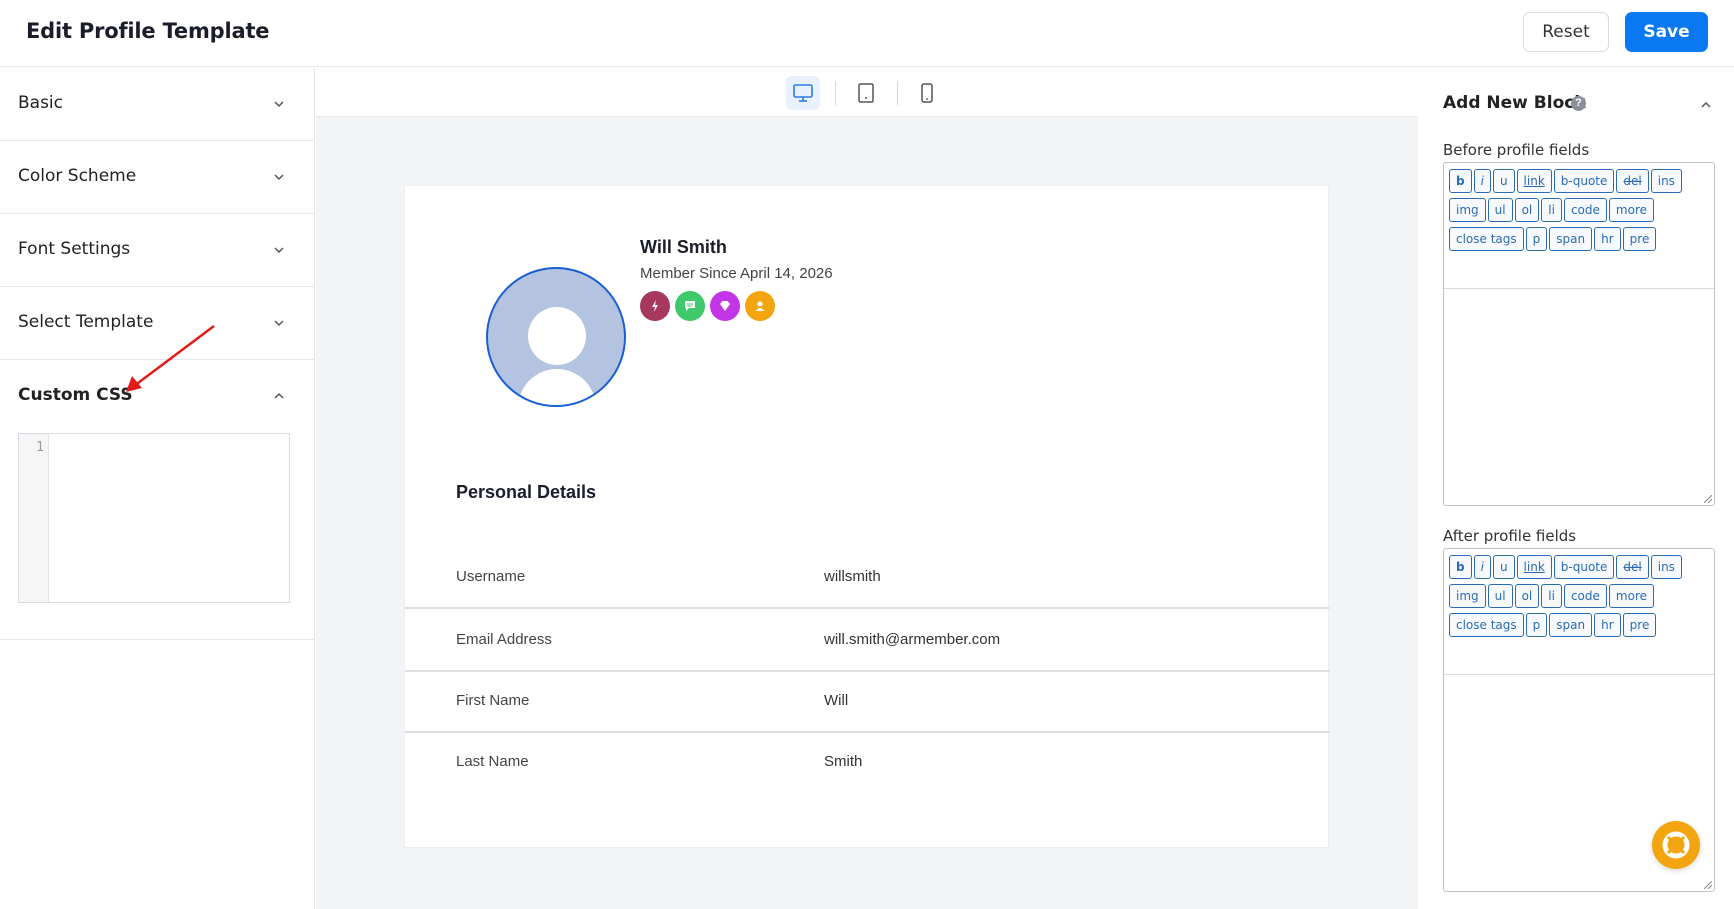 Image resolution: width=1734 pixels, height=909 pixels. Describe the element at coordinates (867, 33) in the screenshot. I see `top-bar: Edit Profile Template Reset Save` at that location.